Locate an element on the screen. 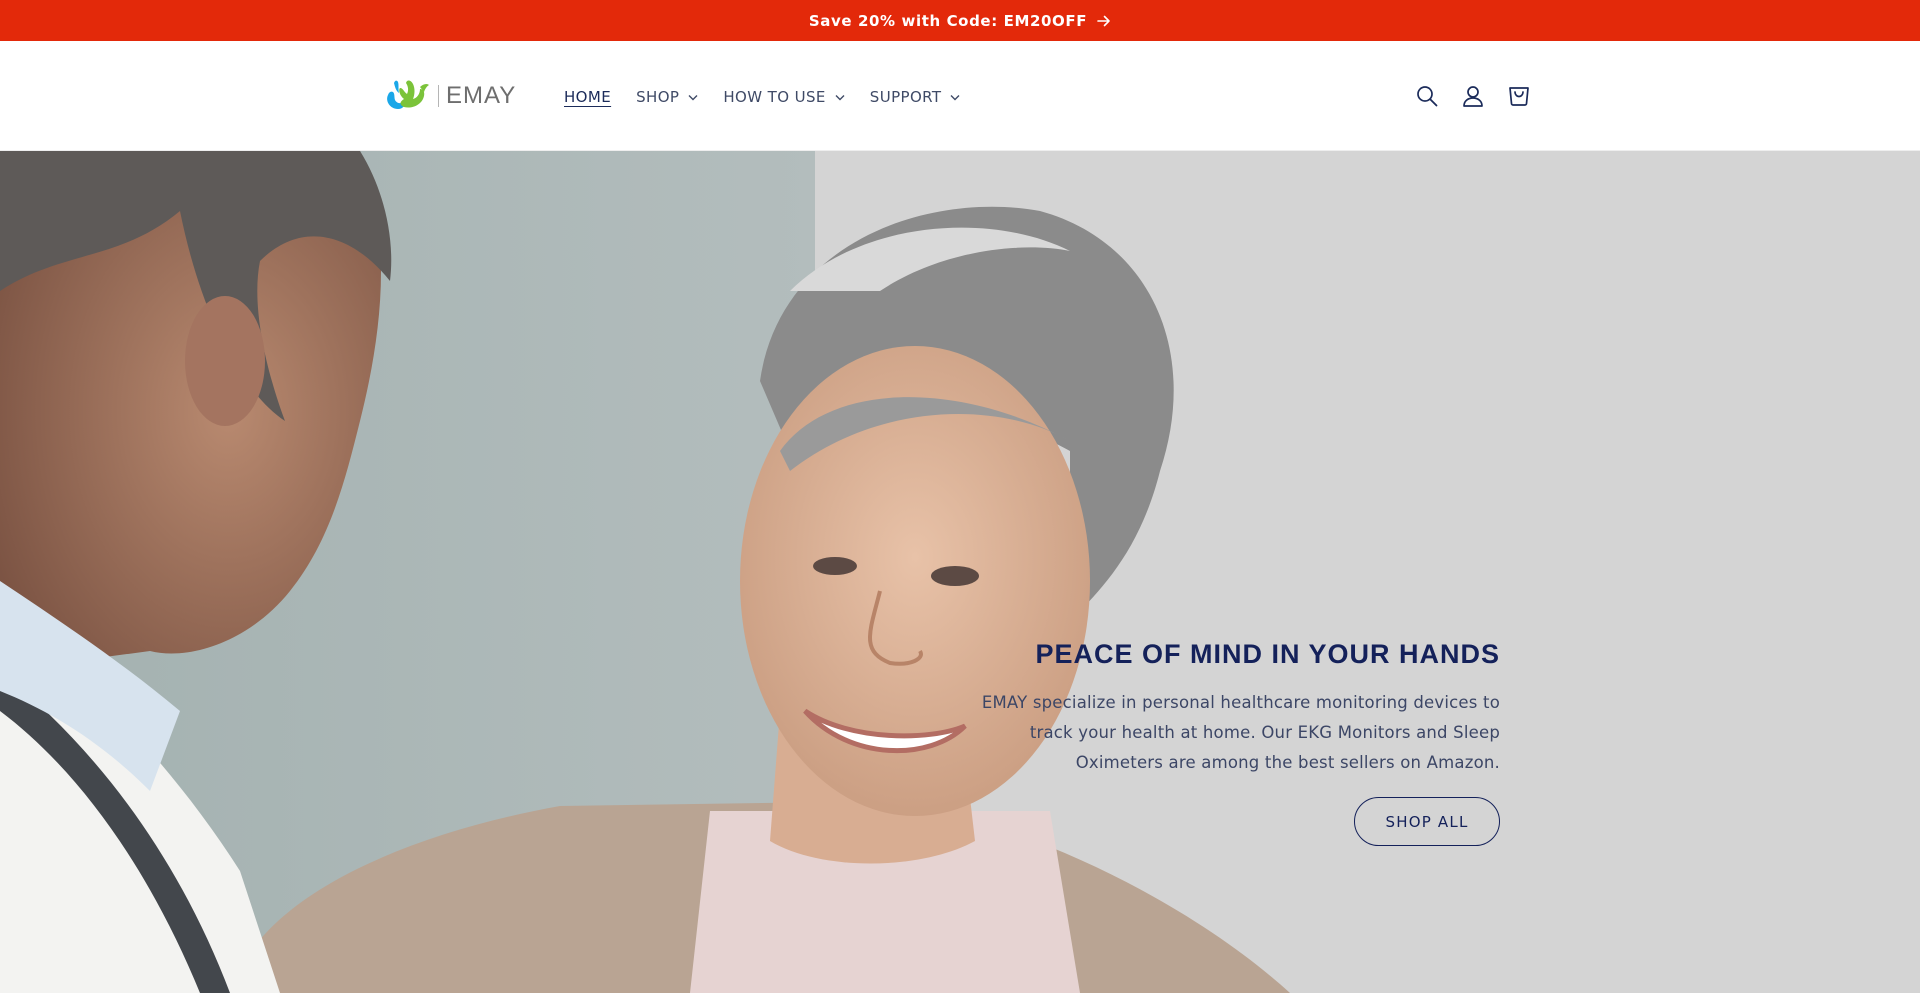  announcement-bar: Save 20% with Code: EM20OFF is located at coordinates (960, 20).